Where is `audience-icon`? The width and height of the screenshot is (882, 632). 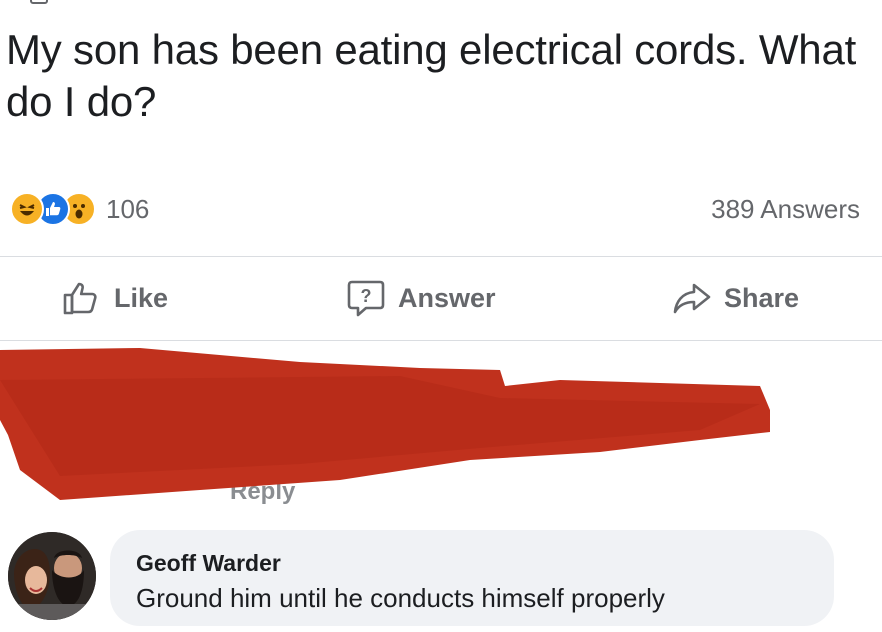
audience-icon is located at coordinates (39, 2).